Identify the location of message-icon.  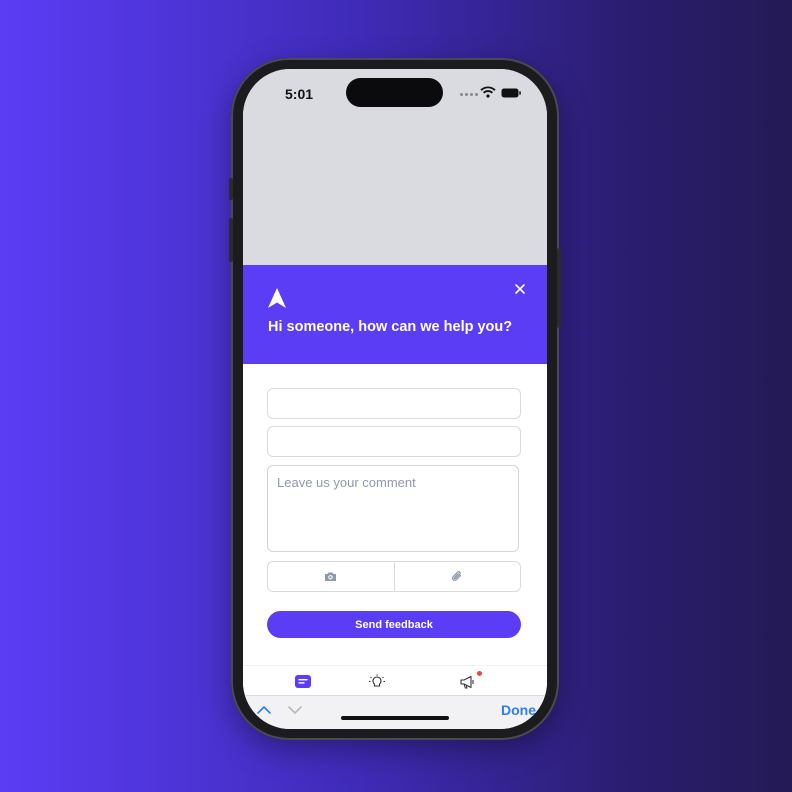
(303, 682).